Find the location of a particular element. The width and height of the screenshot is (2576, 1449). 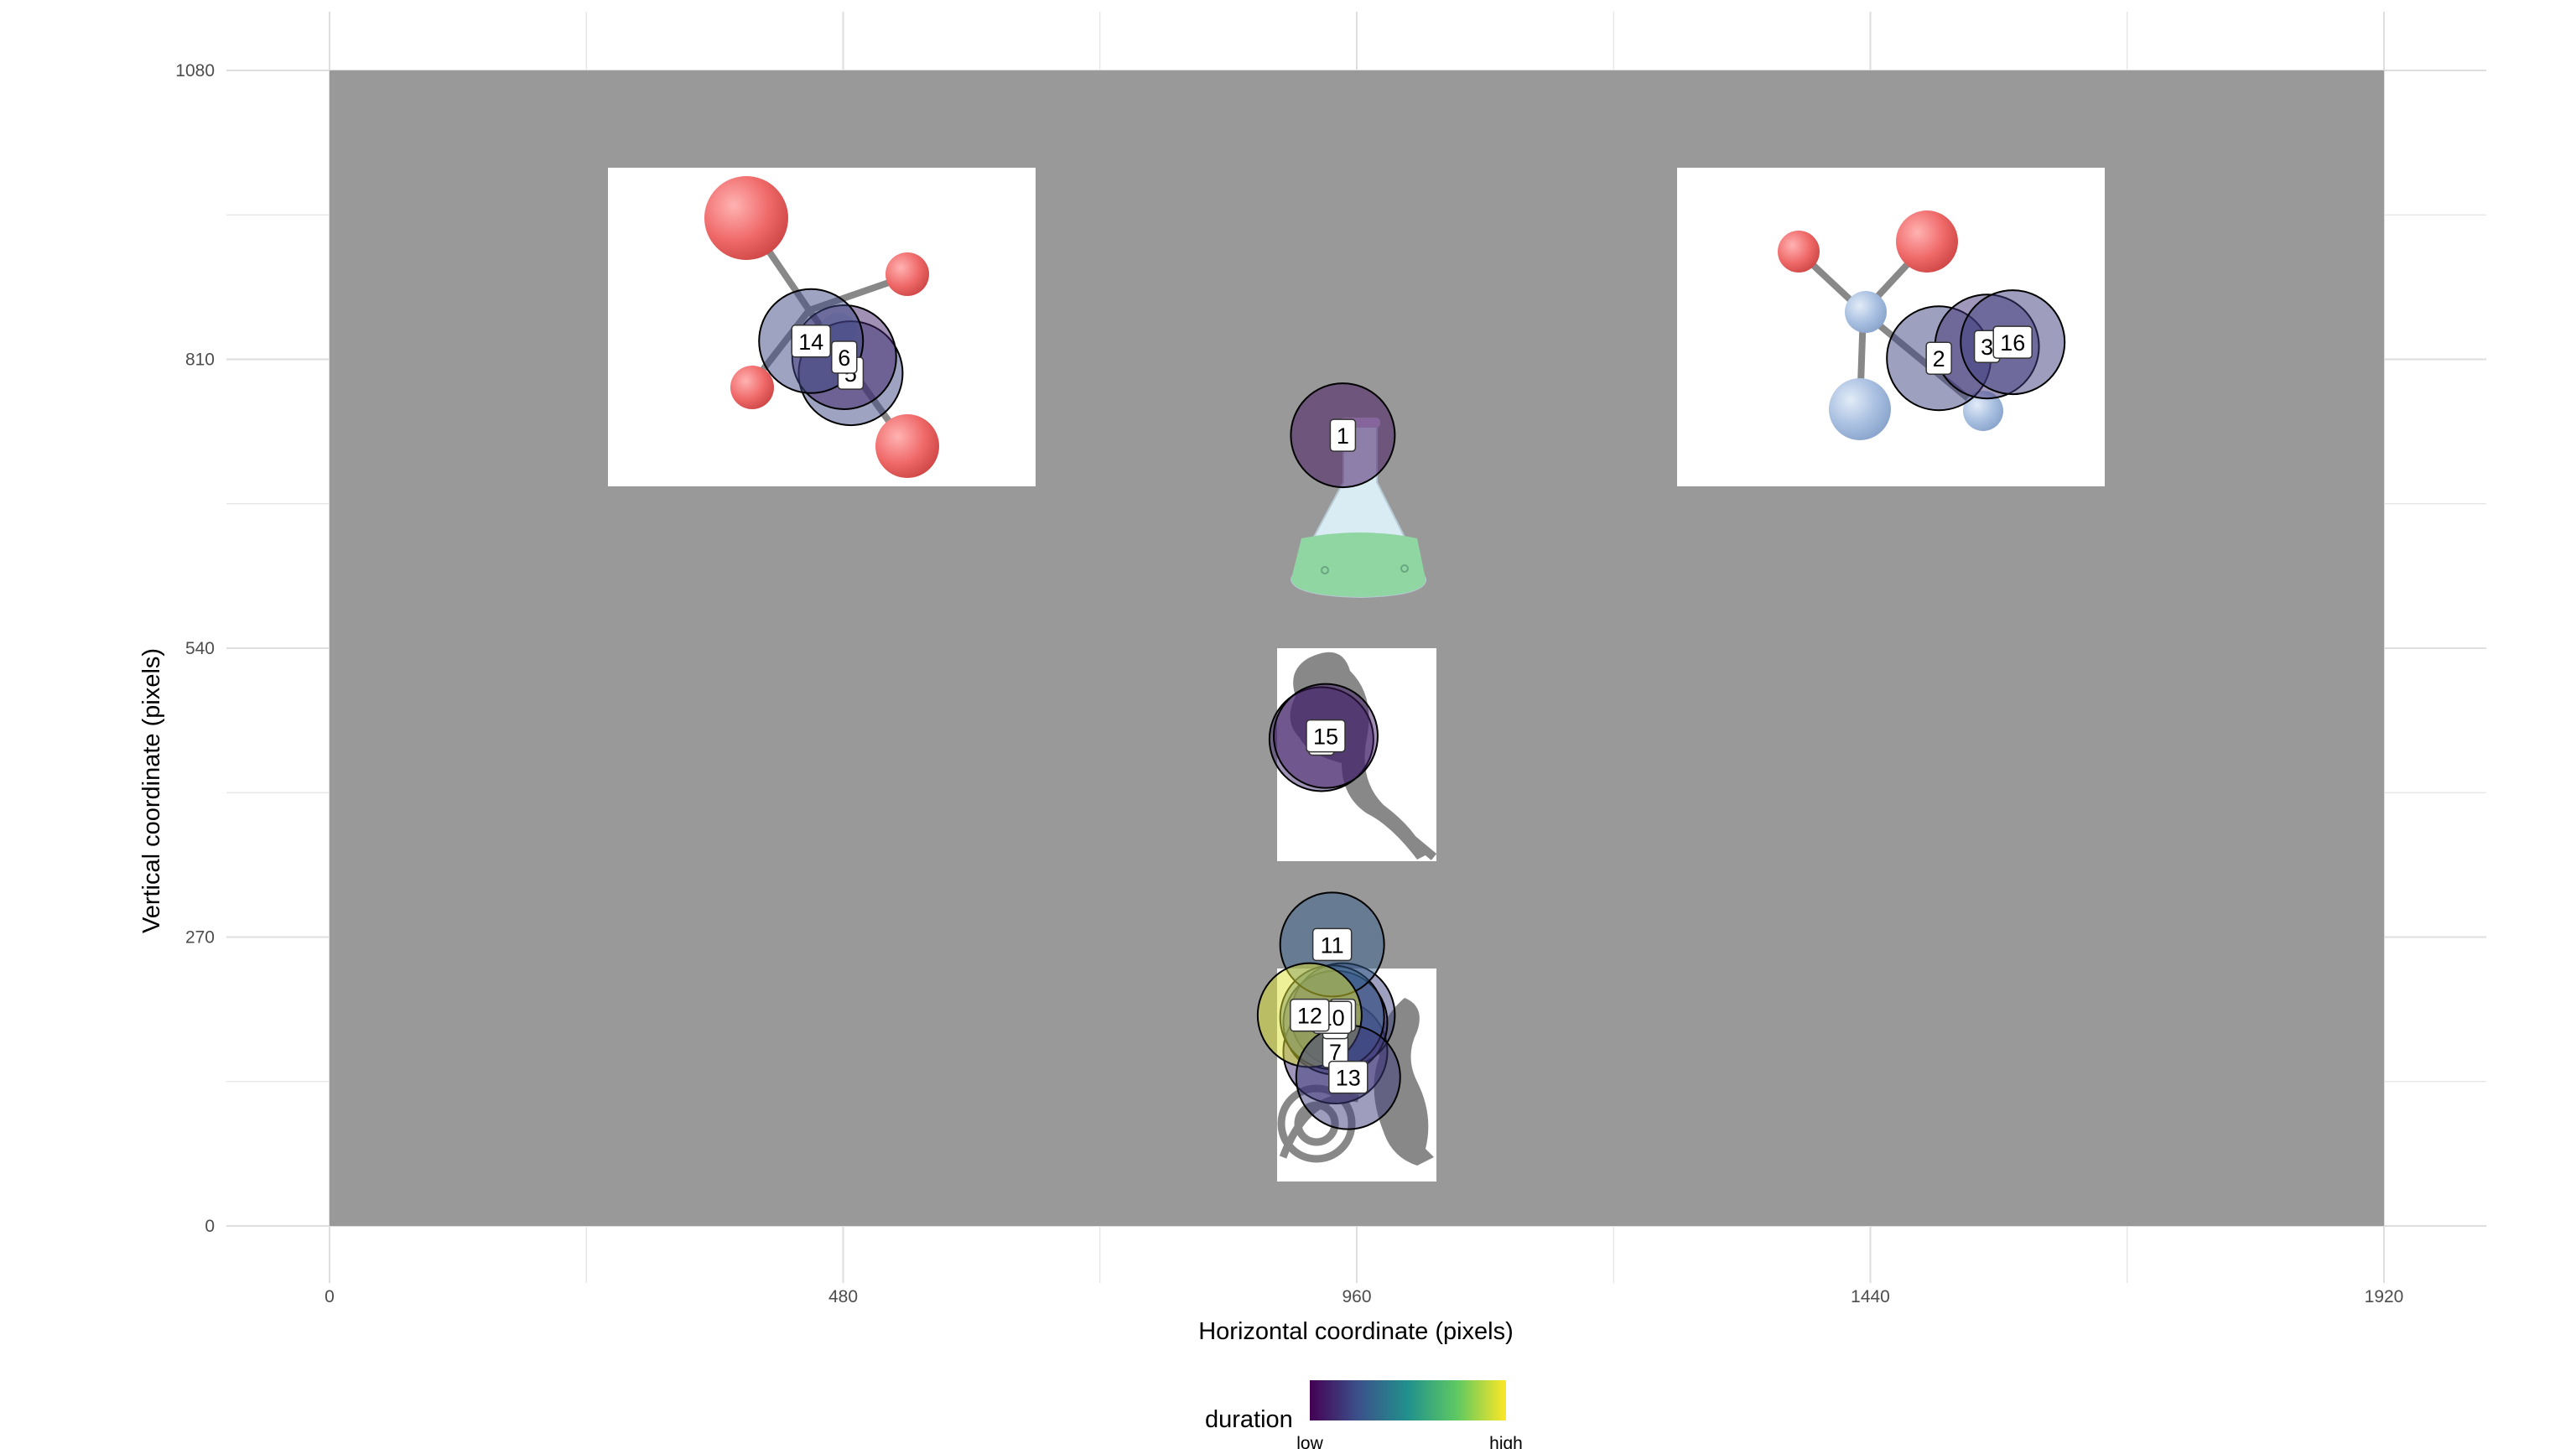

x-tick-label: 1440 is located at coordinates (1870, 1296).